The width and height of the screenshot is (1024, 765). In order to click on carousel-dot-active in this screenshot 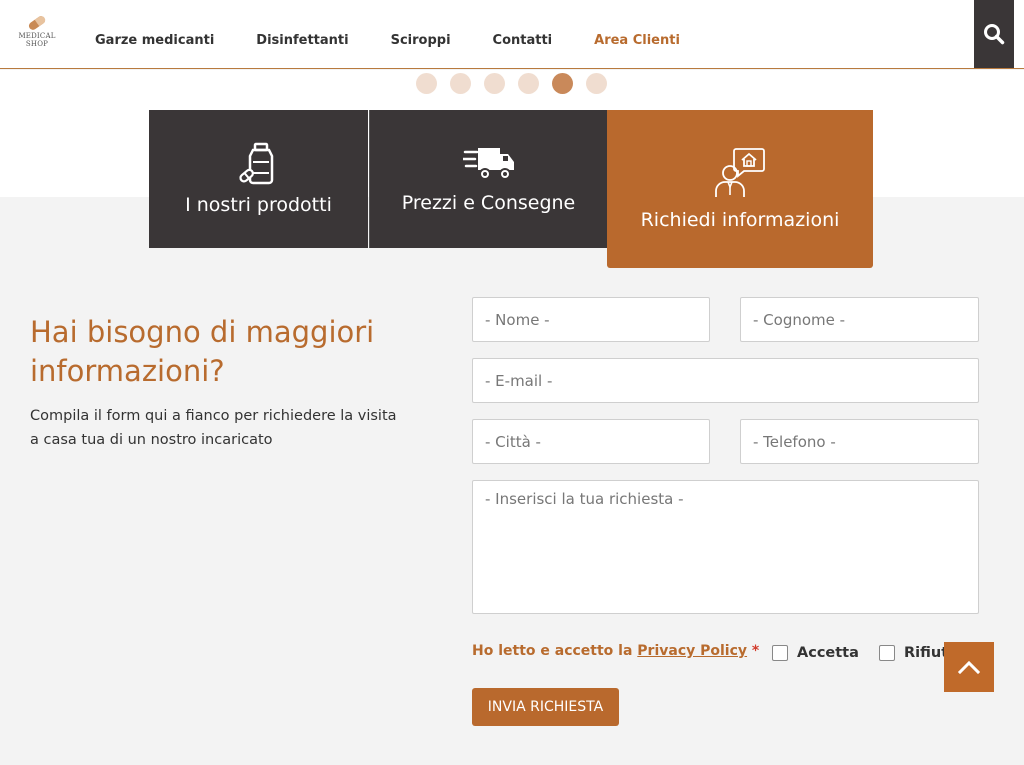, I will do `click(562, 83)`.